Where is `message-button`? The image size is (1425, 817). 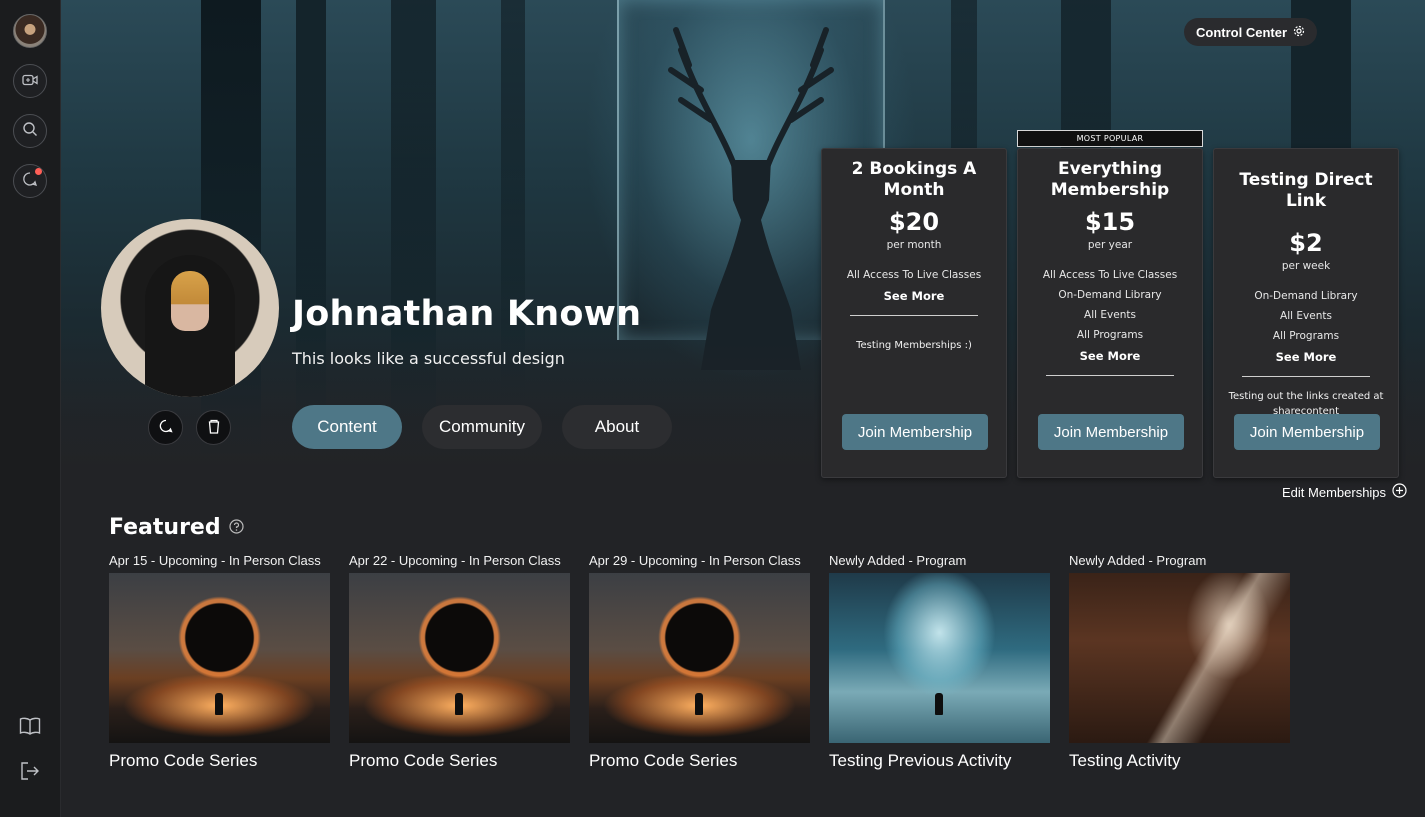
message-button is located at coordinates (165, 427).